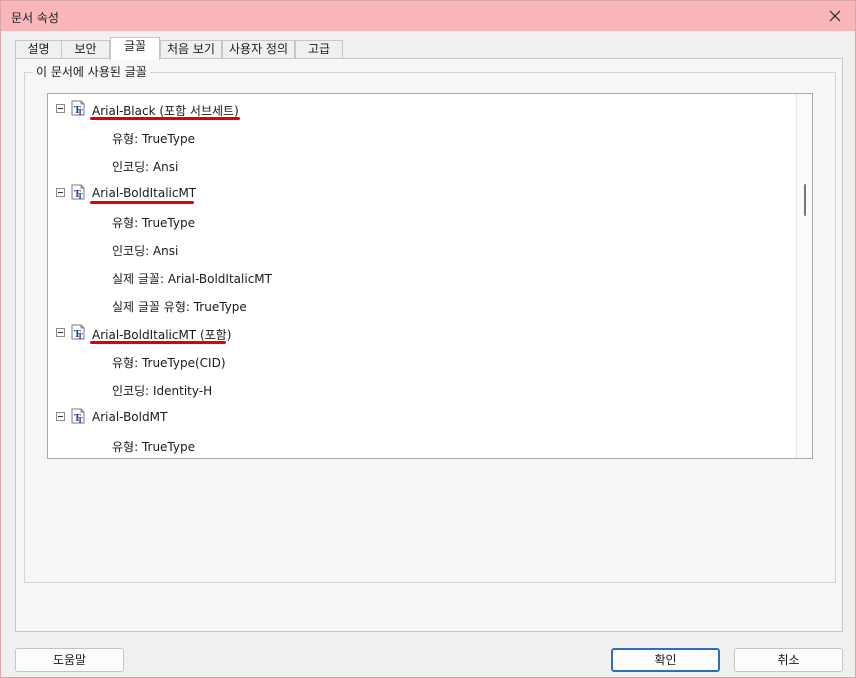  I want to click on font-attribute: 실제 글꼴 유형: TrueType, so click(179, 307).